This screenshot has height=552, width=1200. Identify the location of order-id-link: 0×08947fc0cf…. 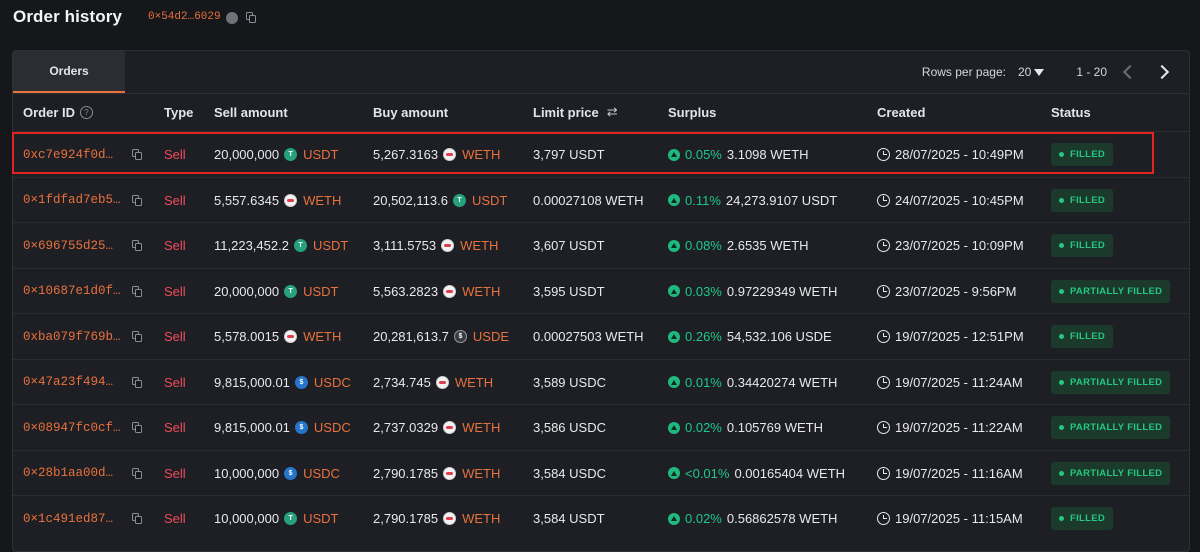
(72, 428).